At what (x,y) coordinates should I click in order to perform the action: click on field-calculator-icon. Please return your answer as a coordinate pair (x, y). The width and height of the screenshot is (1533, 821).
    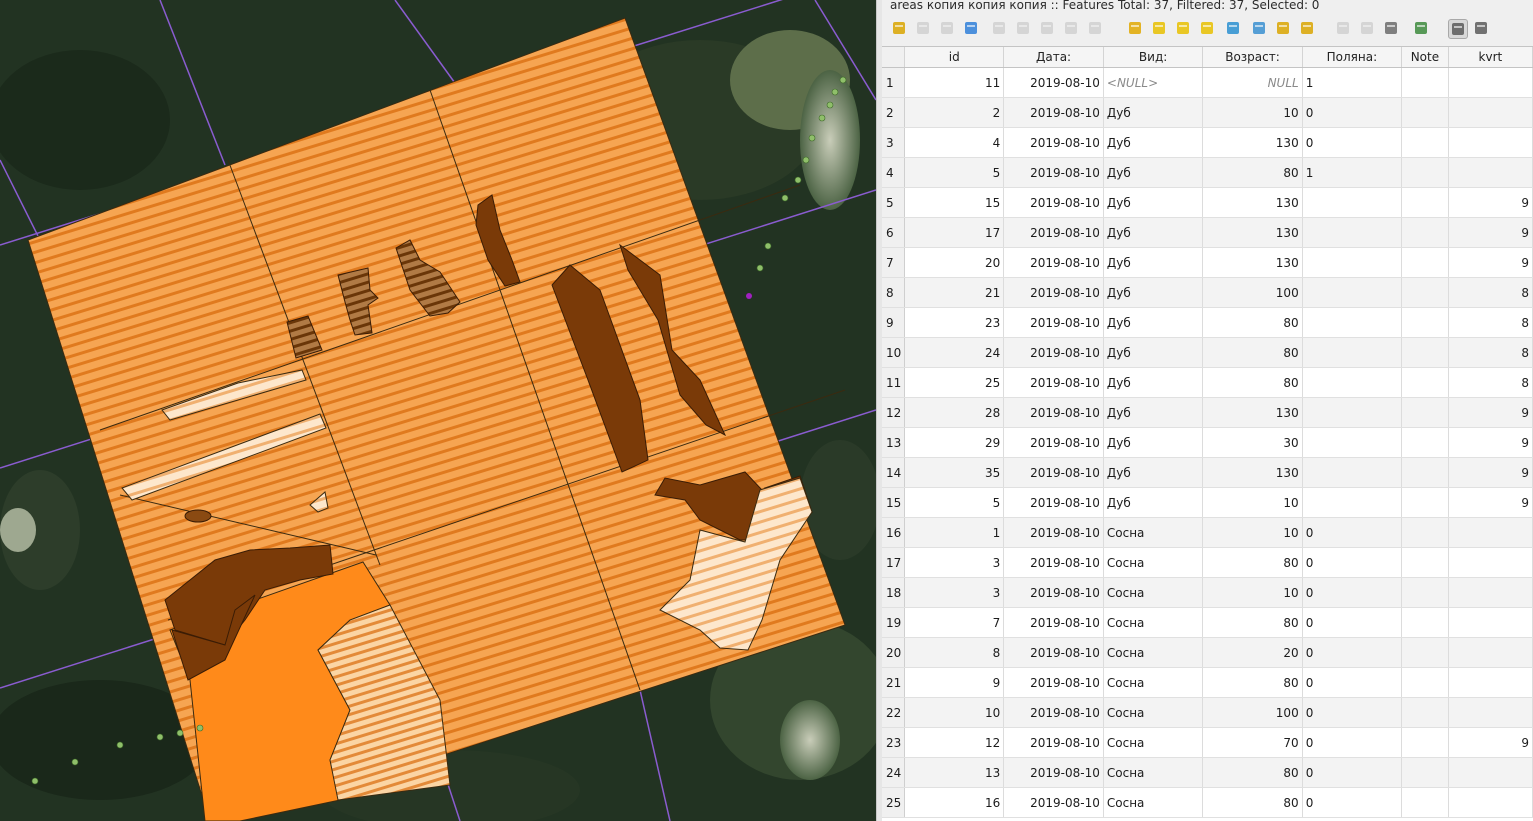
    Looking at the image, I should click on (1392, 29).